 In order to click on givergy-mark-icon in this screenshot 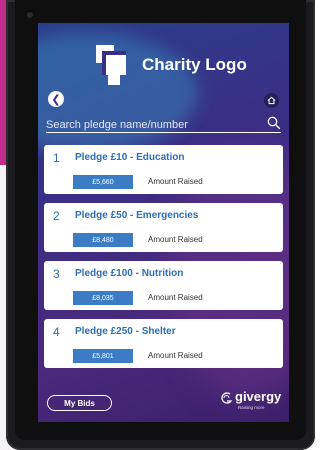, I will do `click(227, 398)`.